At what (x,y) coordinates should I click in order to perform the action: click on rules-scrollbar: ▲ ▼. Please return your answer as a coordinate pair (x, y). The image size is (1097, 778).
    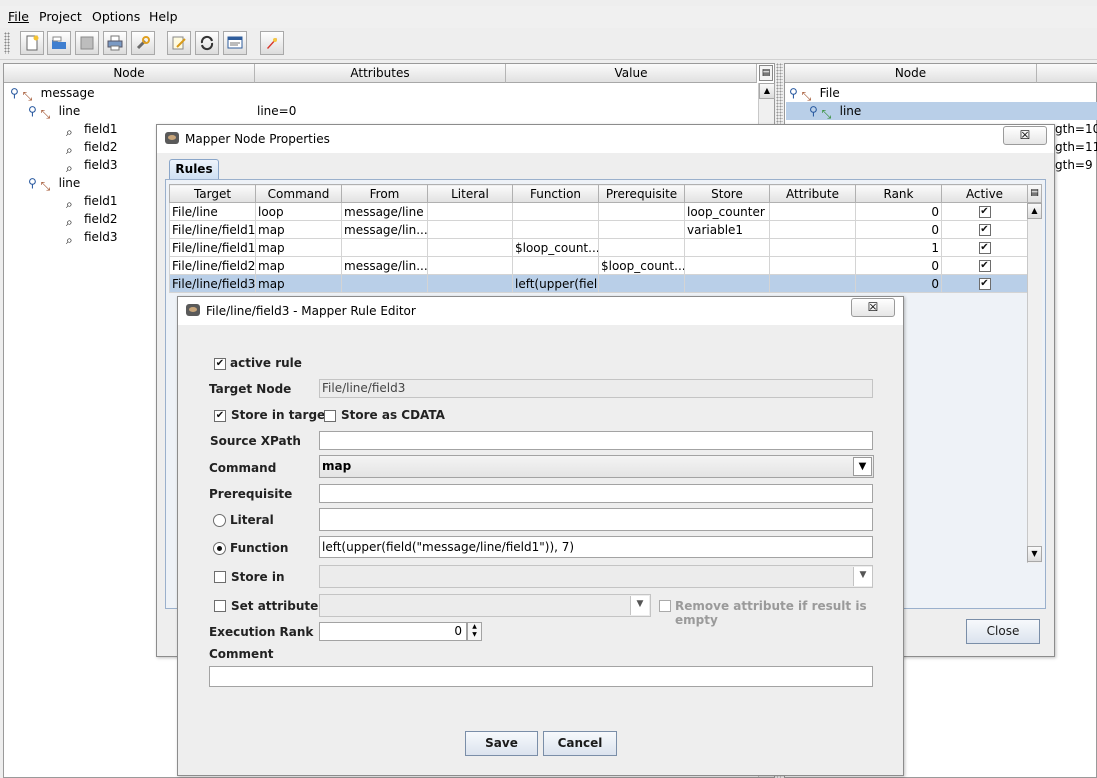
    Looking at the image, I should click on (1034, 383).